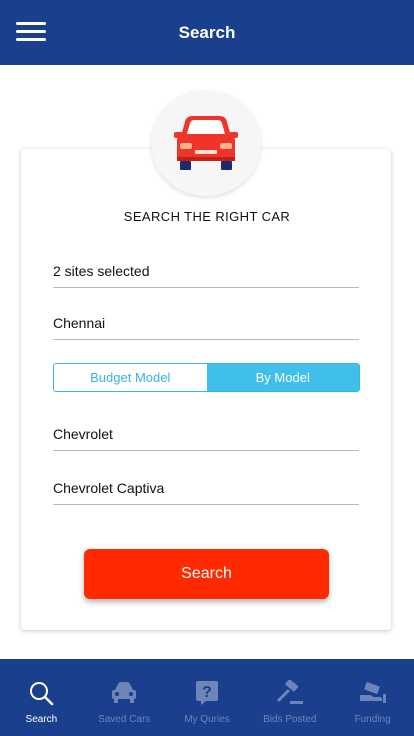 This screenshot has width=414, height=736. I want to click on car-model-field: Chevrolet Captiva, so click(206, 492).